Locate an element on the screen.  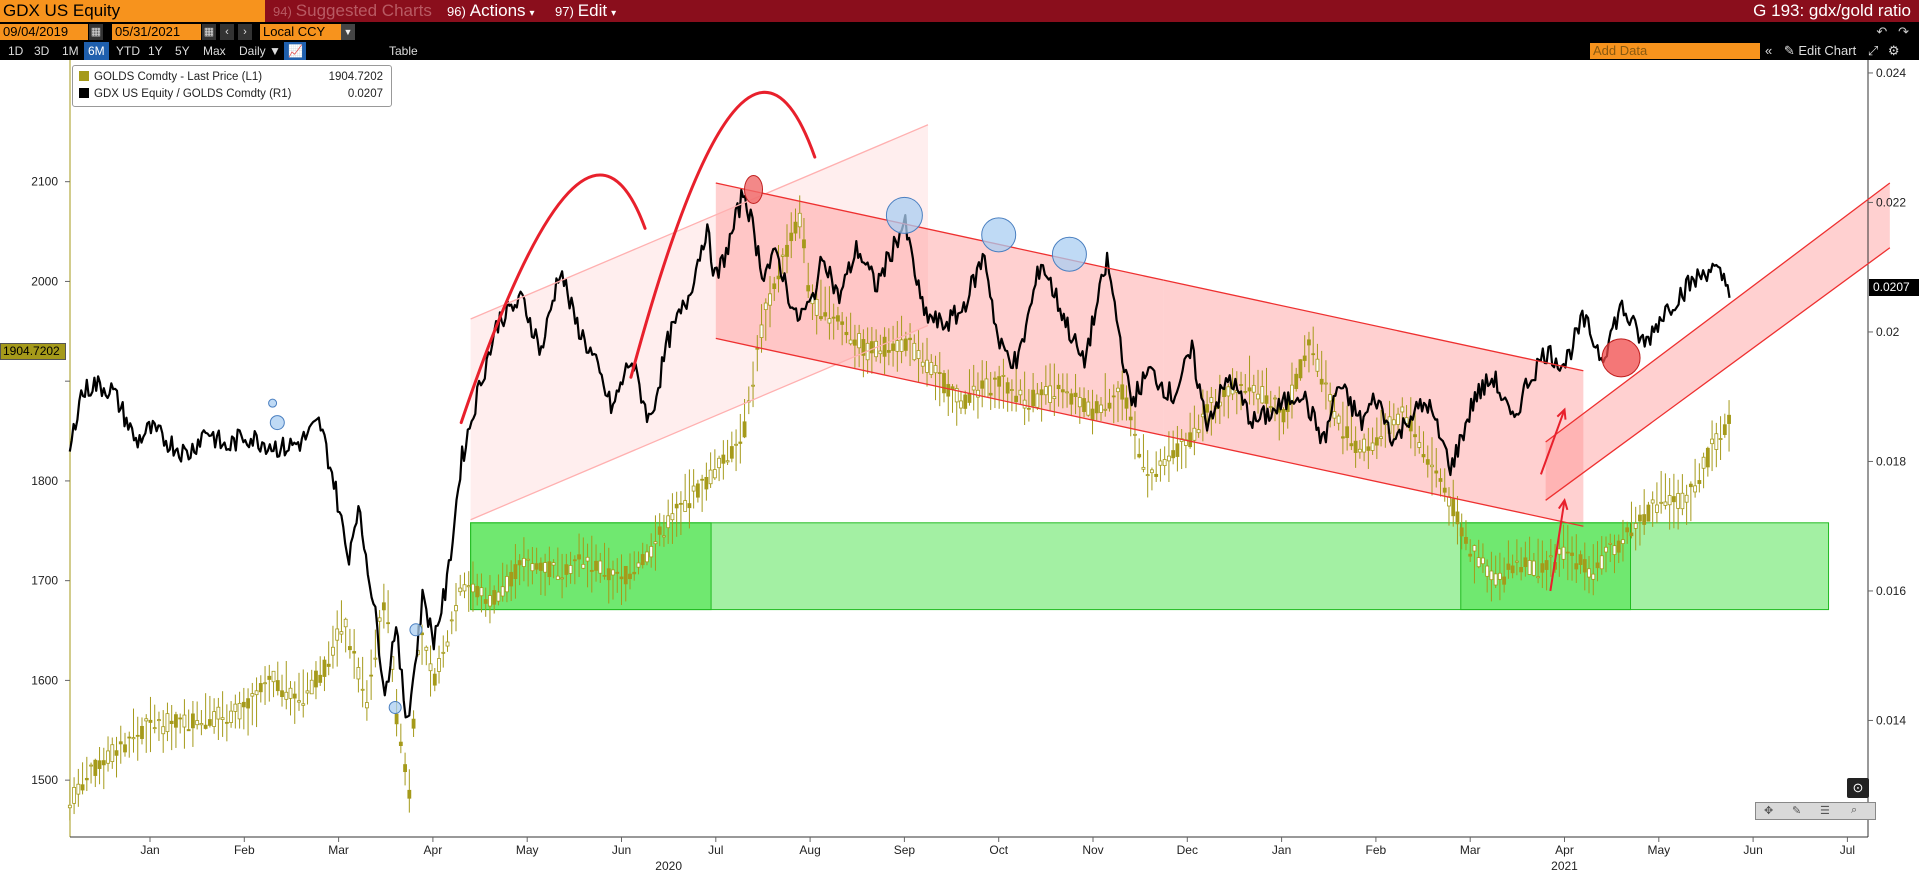
prev-arrow-icon: ‹ is located at coordinates (227, 32).